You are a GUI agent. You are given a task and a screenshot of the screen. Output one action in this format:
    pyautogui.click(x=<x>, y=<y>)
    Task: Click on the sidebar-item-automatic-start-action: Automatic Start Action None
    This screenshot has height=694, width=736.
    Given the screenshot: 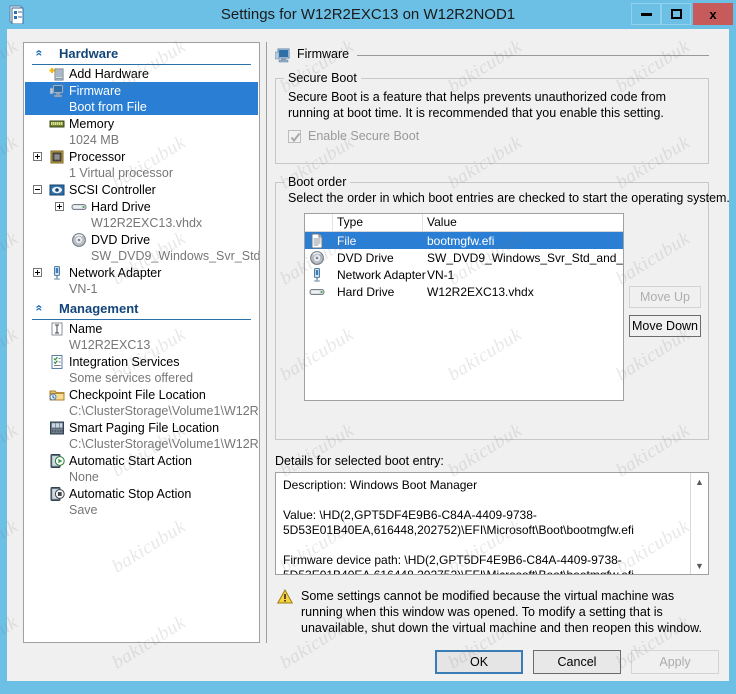 What is the action you would take?
    pyautogui.click(x=141, y=468)
    